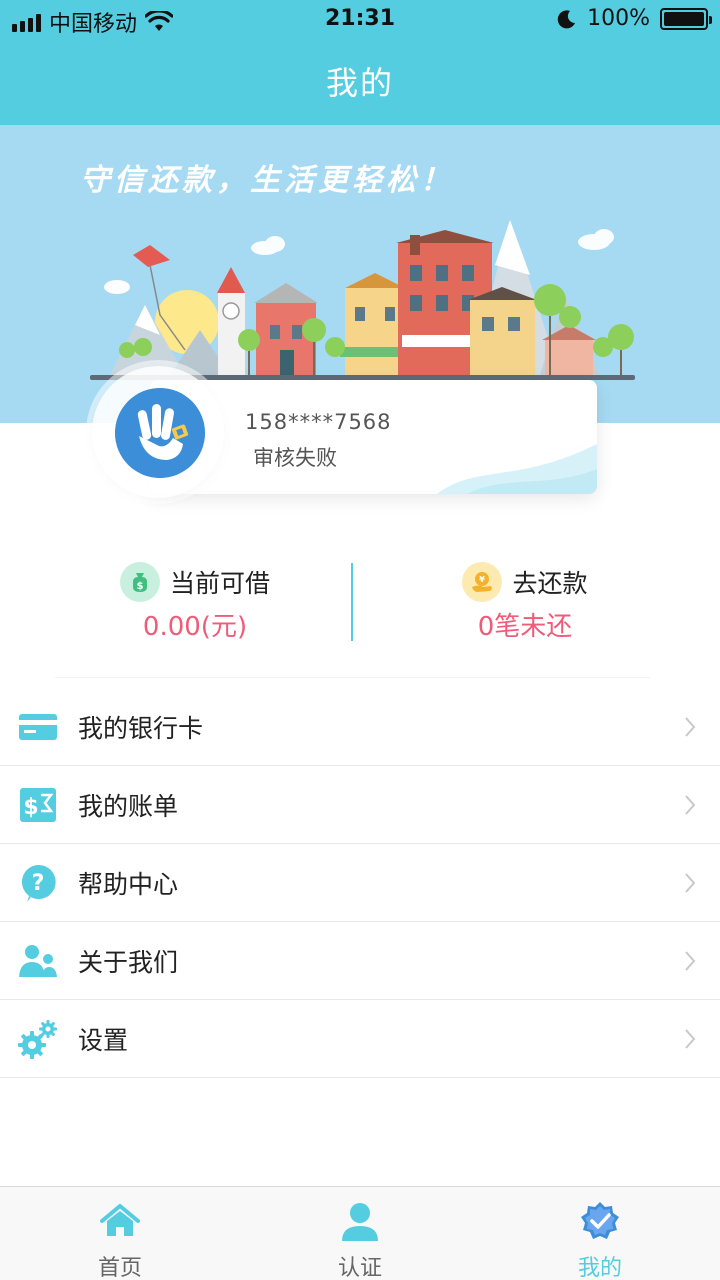 This screenshot has height=1280, width=720. I want to click on tab-home: 首页, so click(120, 1233).